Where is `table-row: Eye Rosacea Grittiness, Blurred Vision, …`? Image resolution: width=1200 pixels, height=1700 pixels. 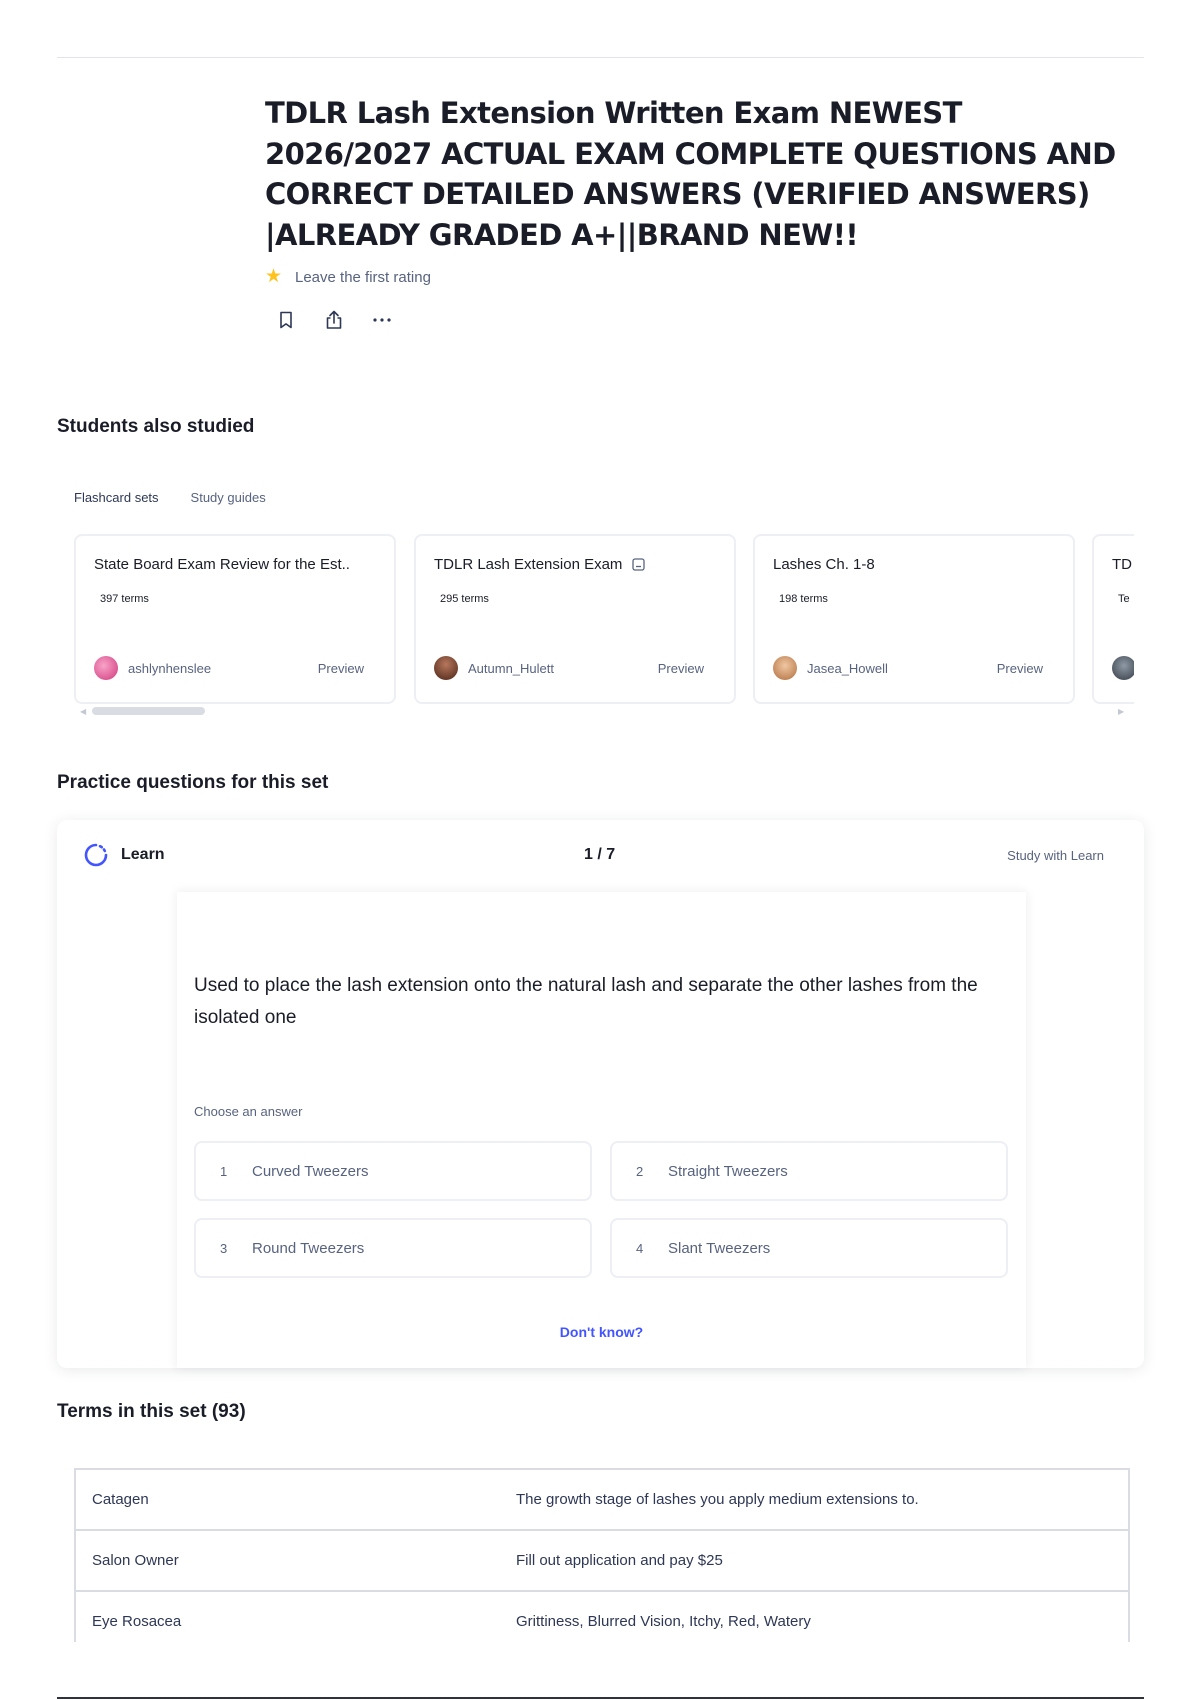 table-row: Eye Rosacea Grittiness, Blurred Vision, … is located at coordinates (602, 1617).